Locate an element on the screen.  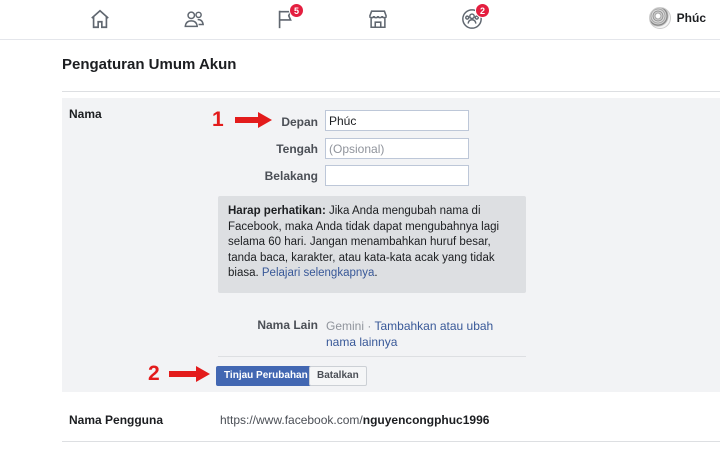
username-section-label: Nama Pengguna is located at coordinates (116, 420).